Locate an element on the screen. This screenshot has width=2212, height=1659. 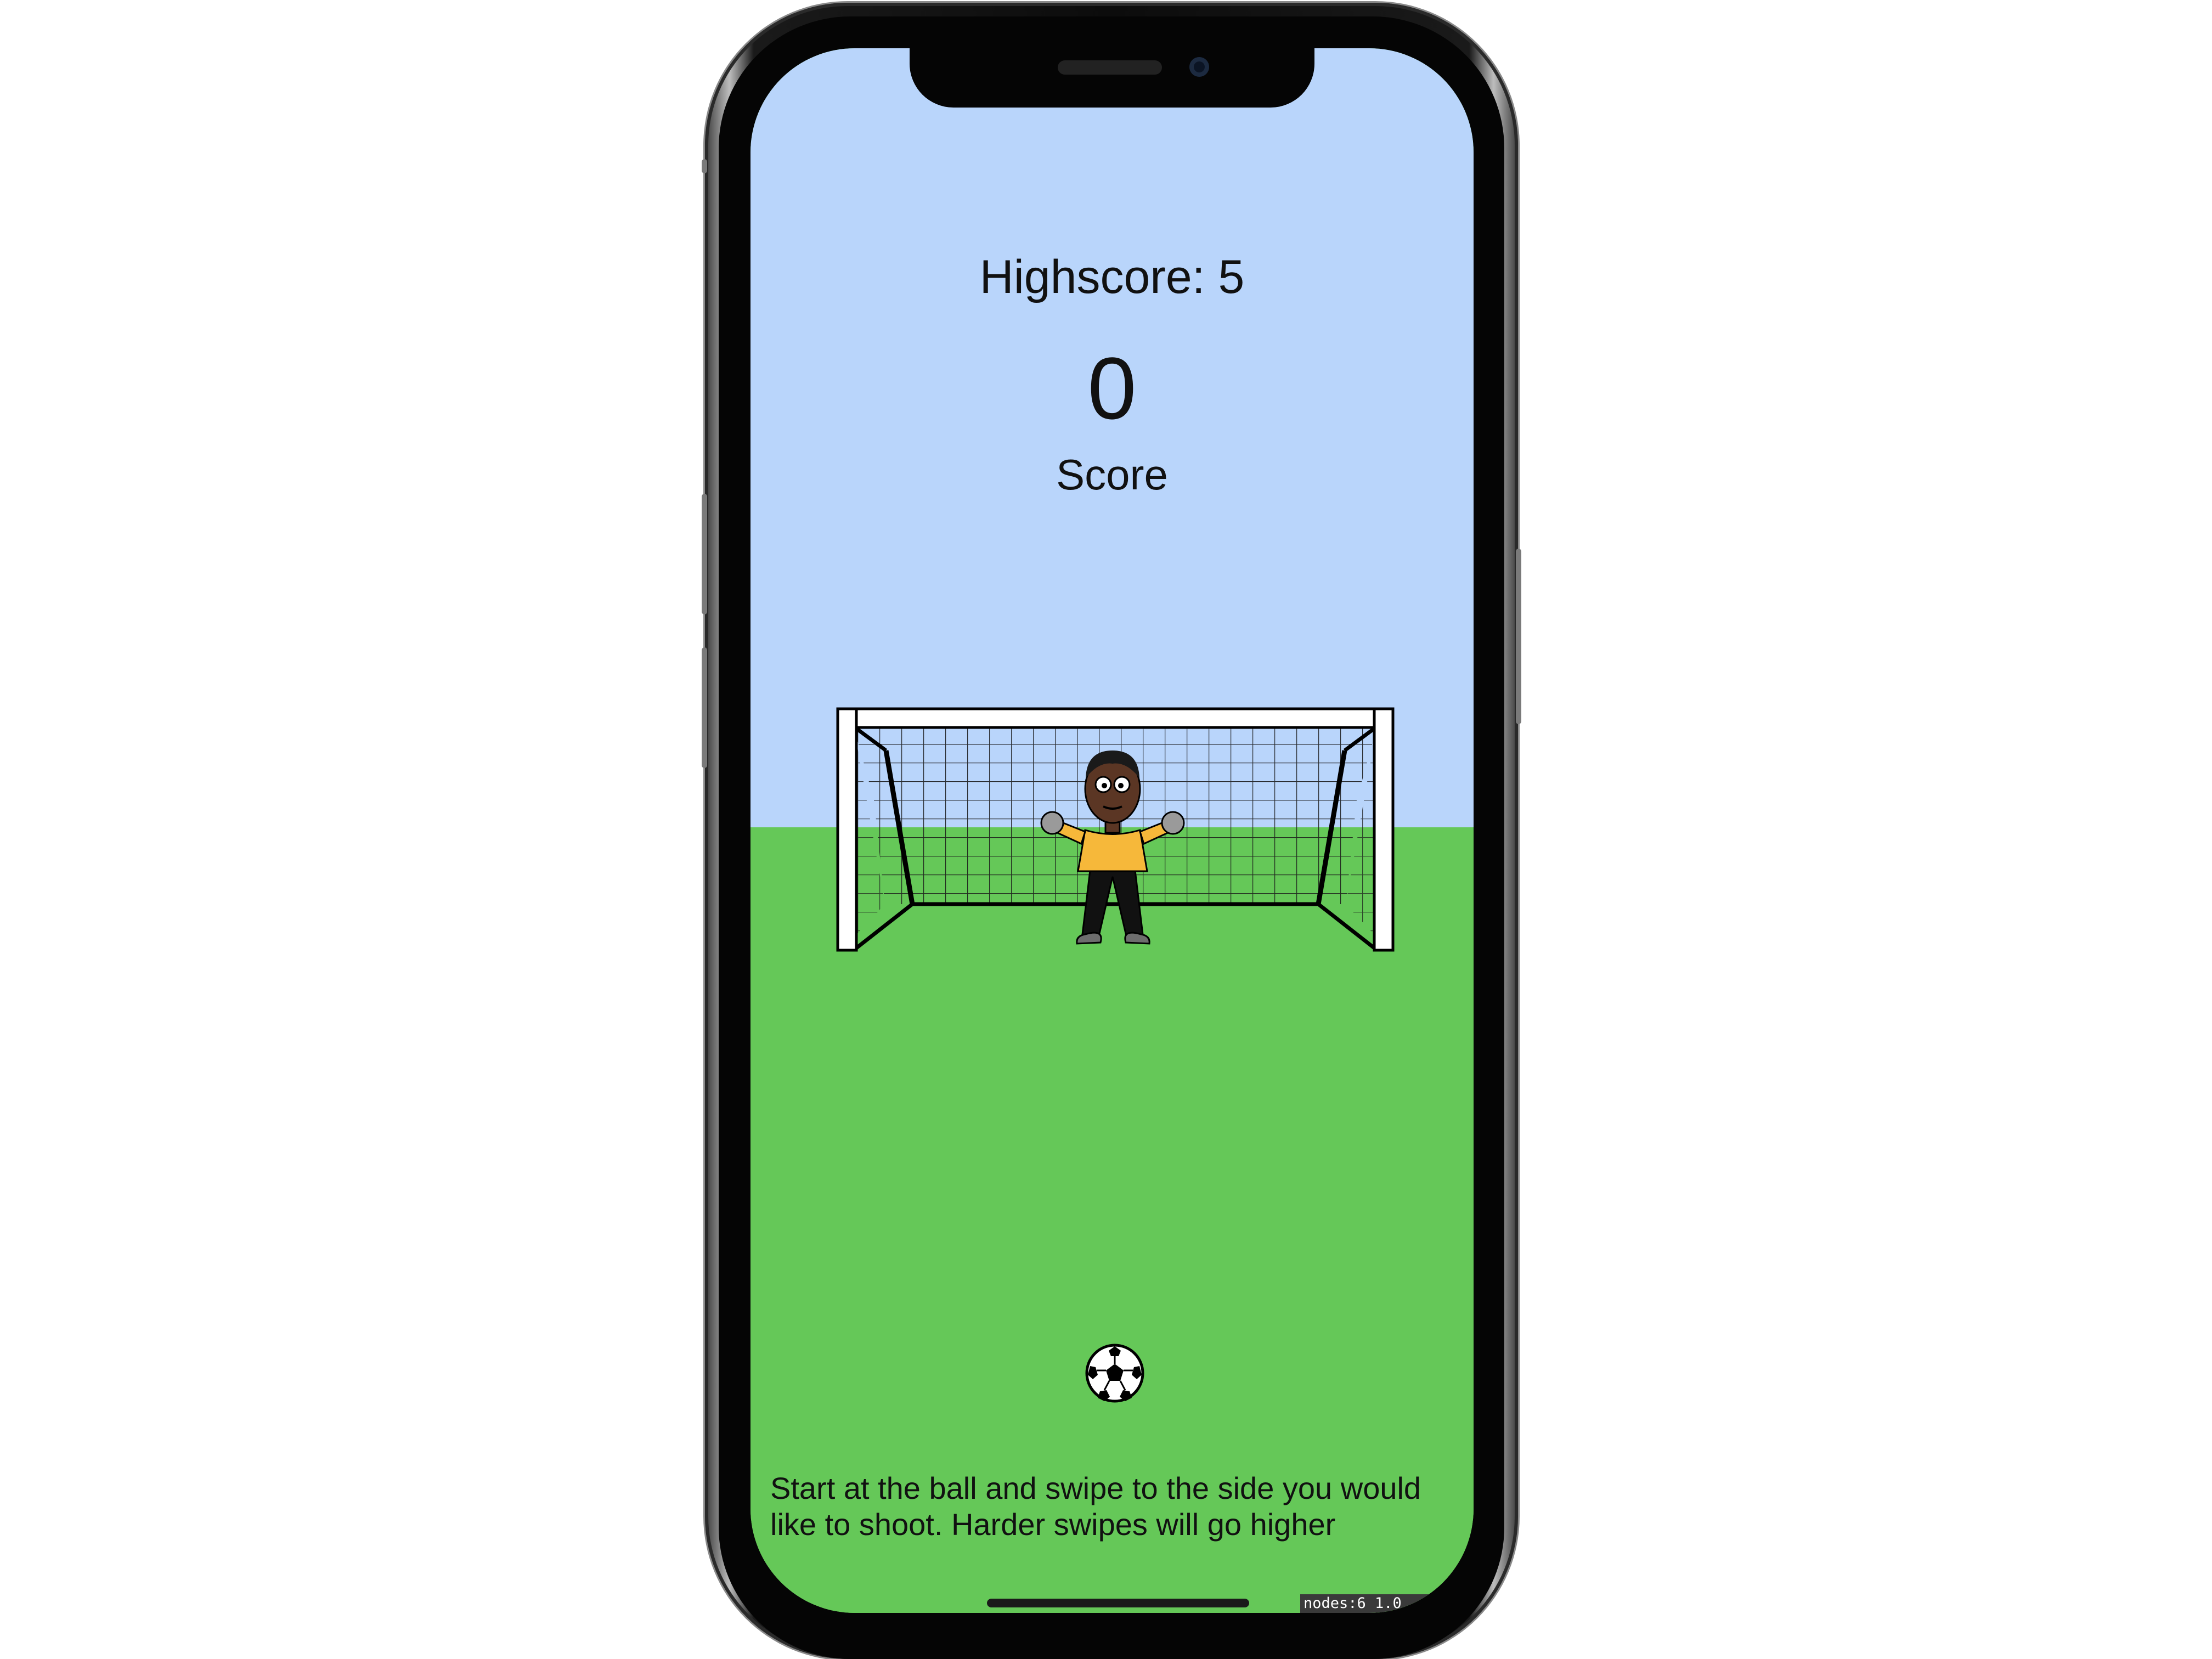
phone-notch is located at coordinates (1112, 78).